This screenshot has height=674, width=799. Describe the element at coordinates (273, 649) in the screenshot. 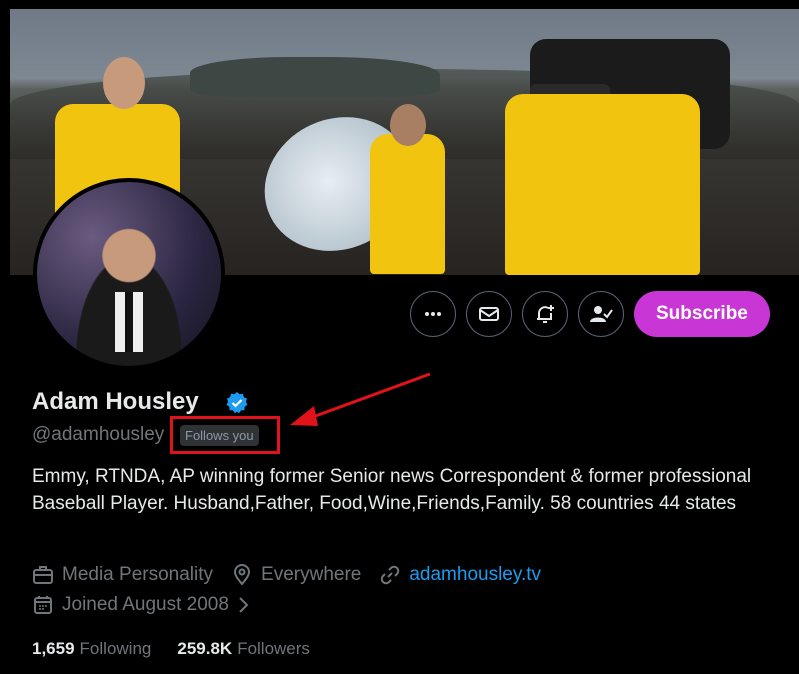

I see `followers-label: Followers` at that location.